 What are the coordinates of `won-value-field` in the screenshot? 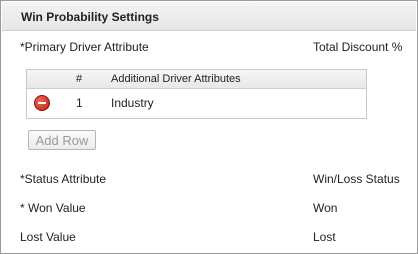 It's located at (236, 207).